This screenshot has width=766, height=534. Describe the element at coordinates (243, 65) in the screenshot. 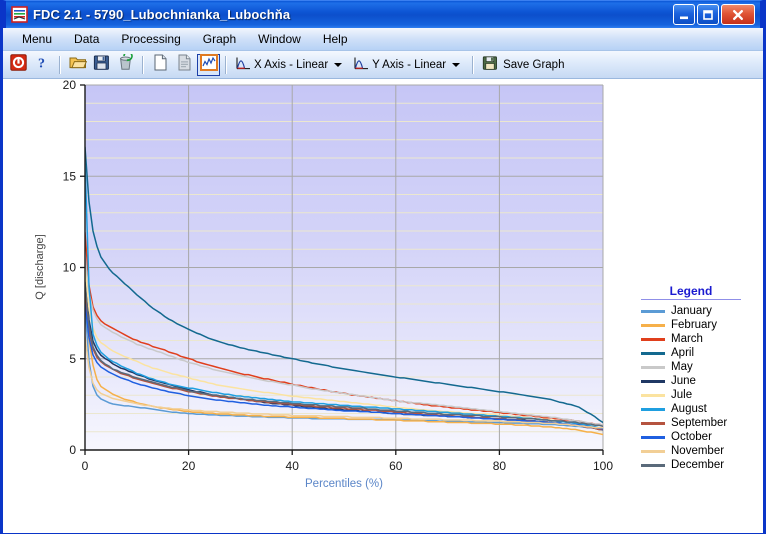

I see `x-axis-curve-icon` at that location.